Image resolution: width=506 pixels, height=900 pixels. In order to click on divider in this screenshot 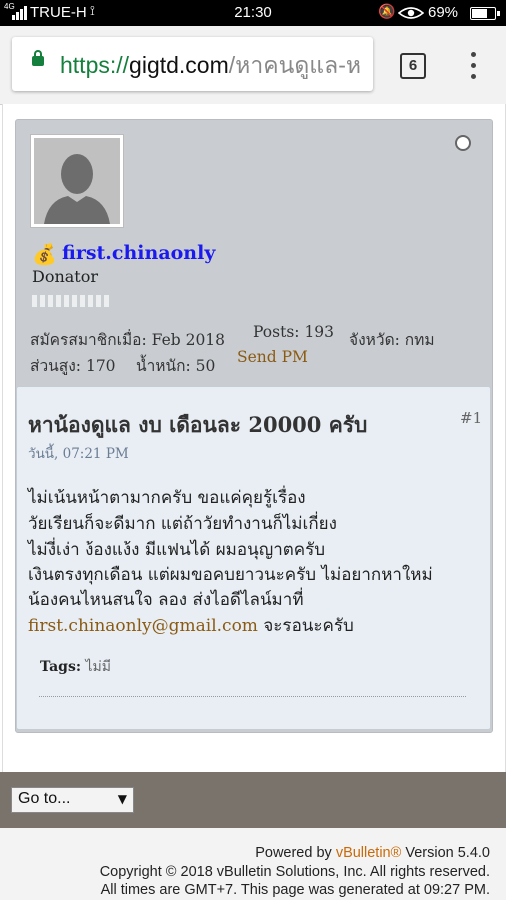, I will do `click(252, 696)`.